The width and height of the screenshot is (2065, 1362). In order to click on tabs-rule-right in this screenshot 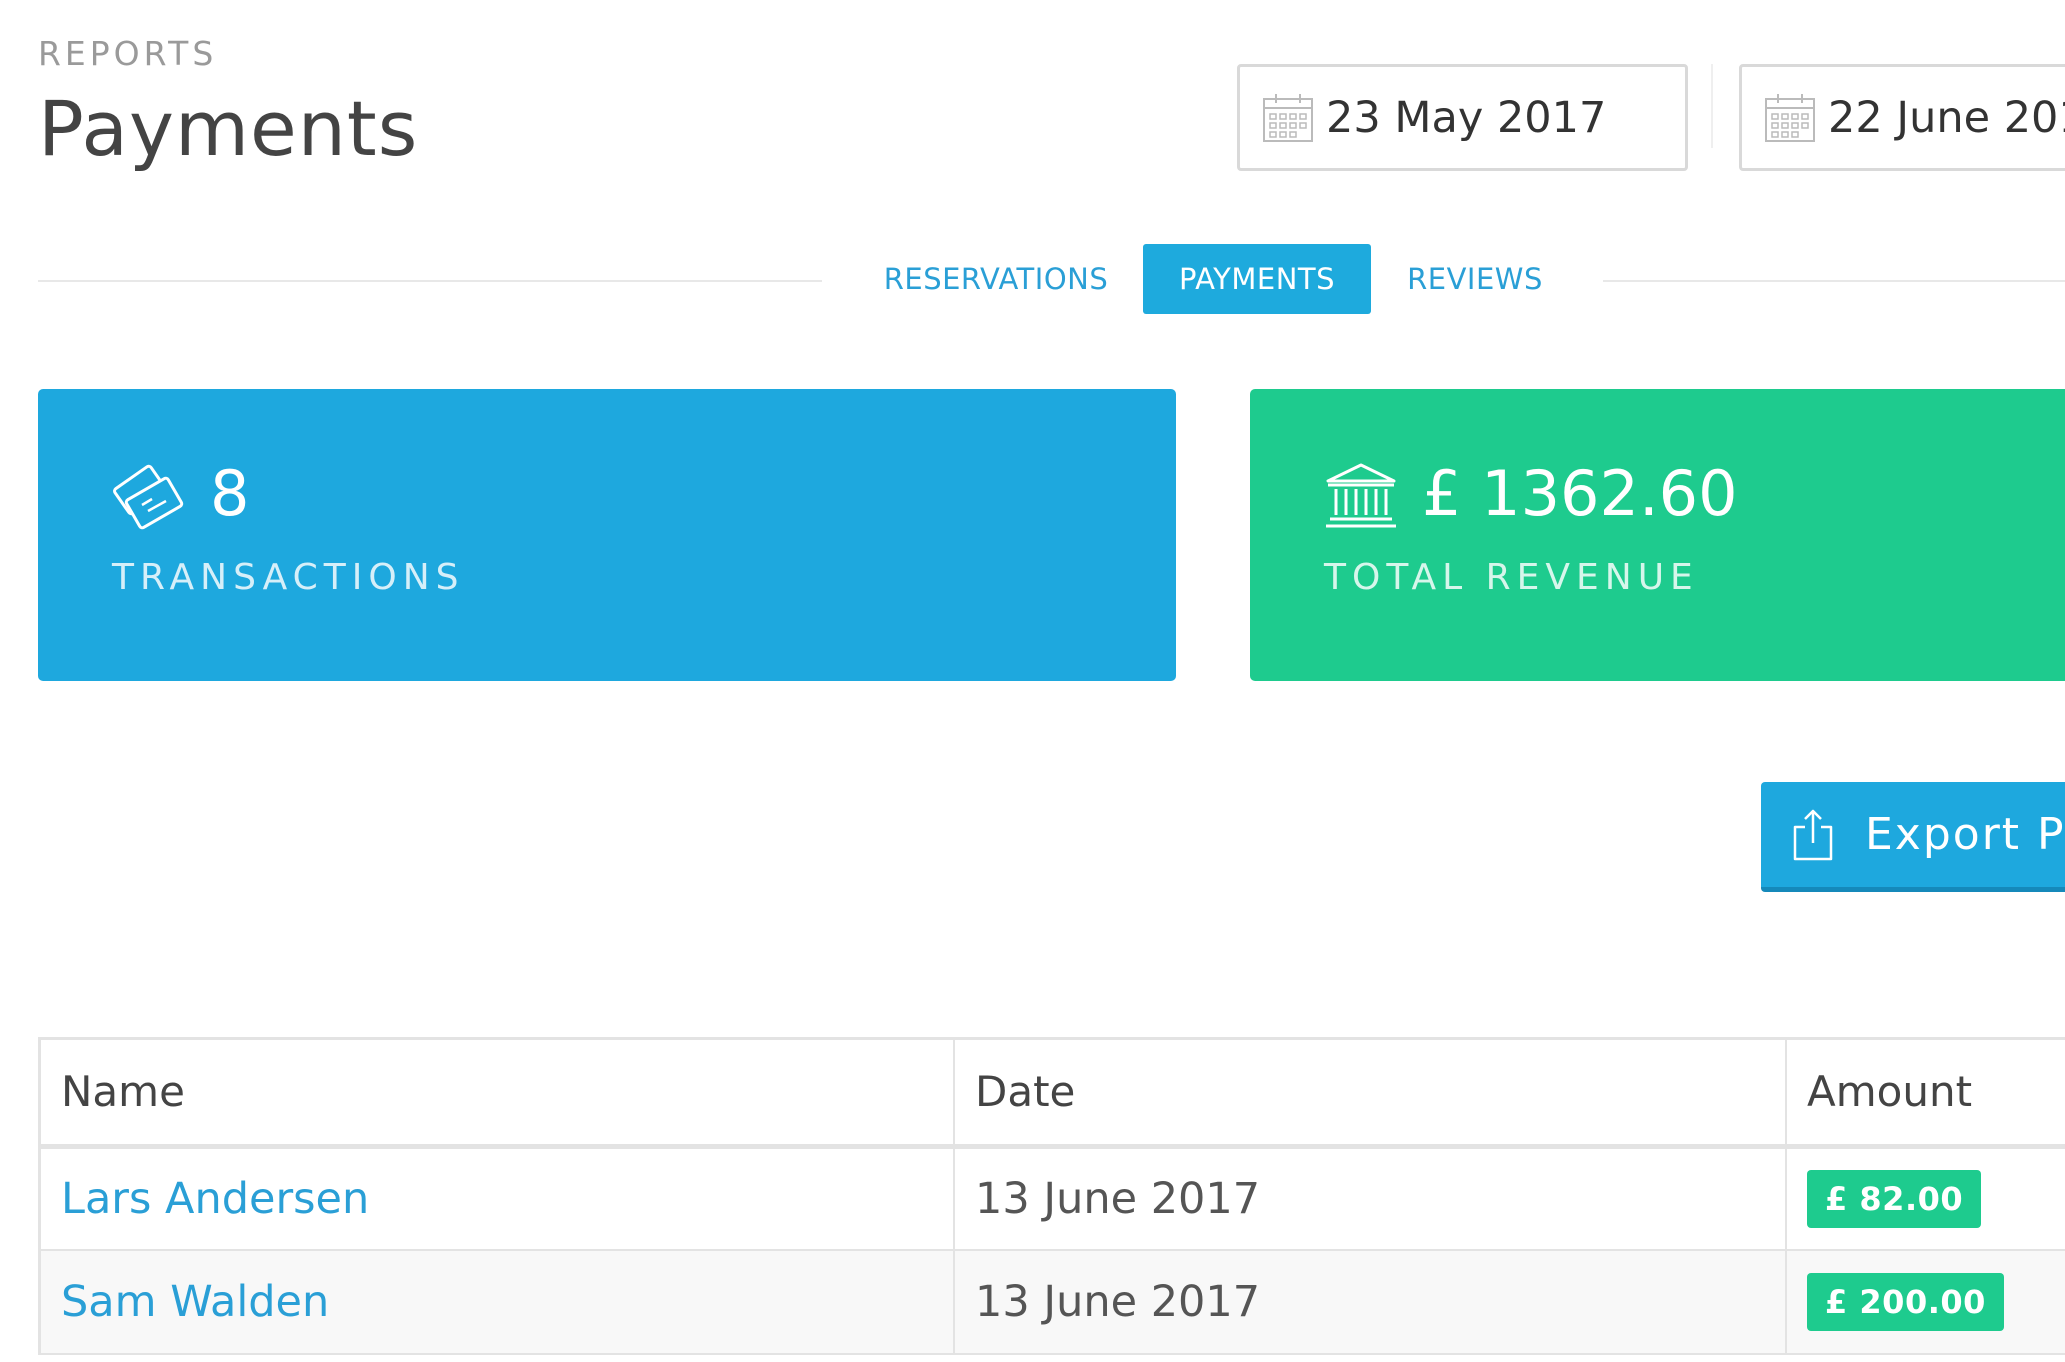, I will do `click(1834, 281)`.